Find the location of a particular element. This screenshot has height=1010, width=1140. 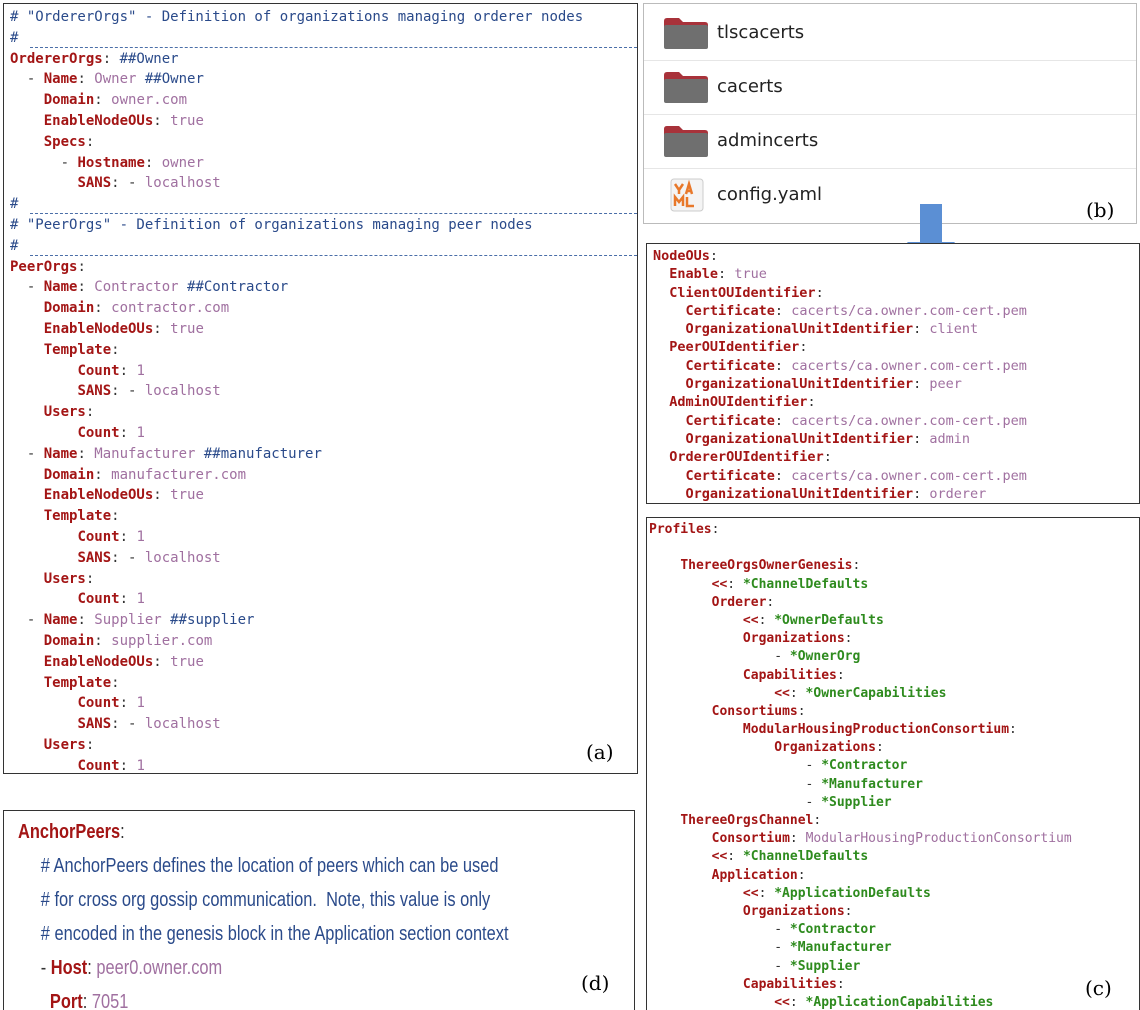

code-token: Port is located at coordinates (66, 1000).